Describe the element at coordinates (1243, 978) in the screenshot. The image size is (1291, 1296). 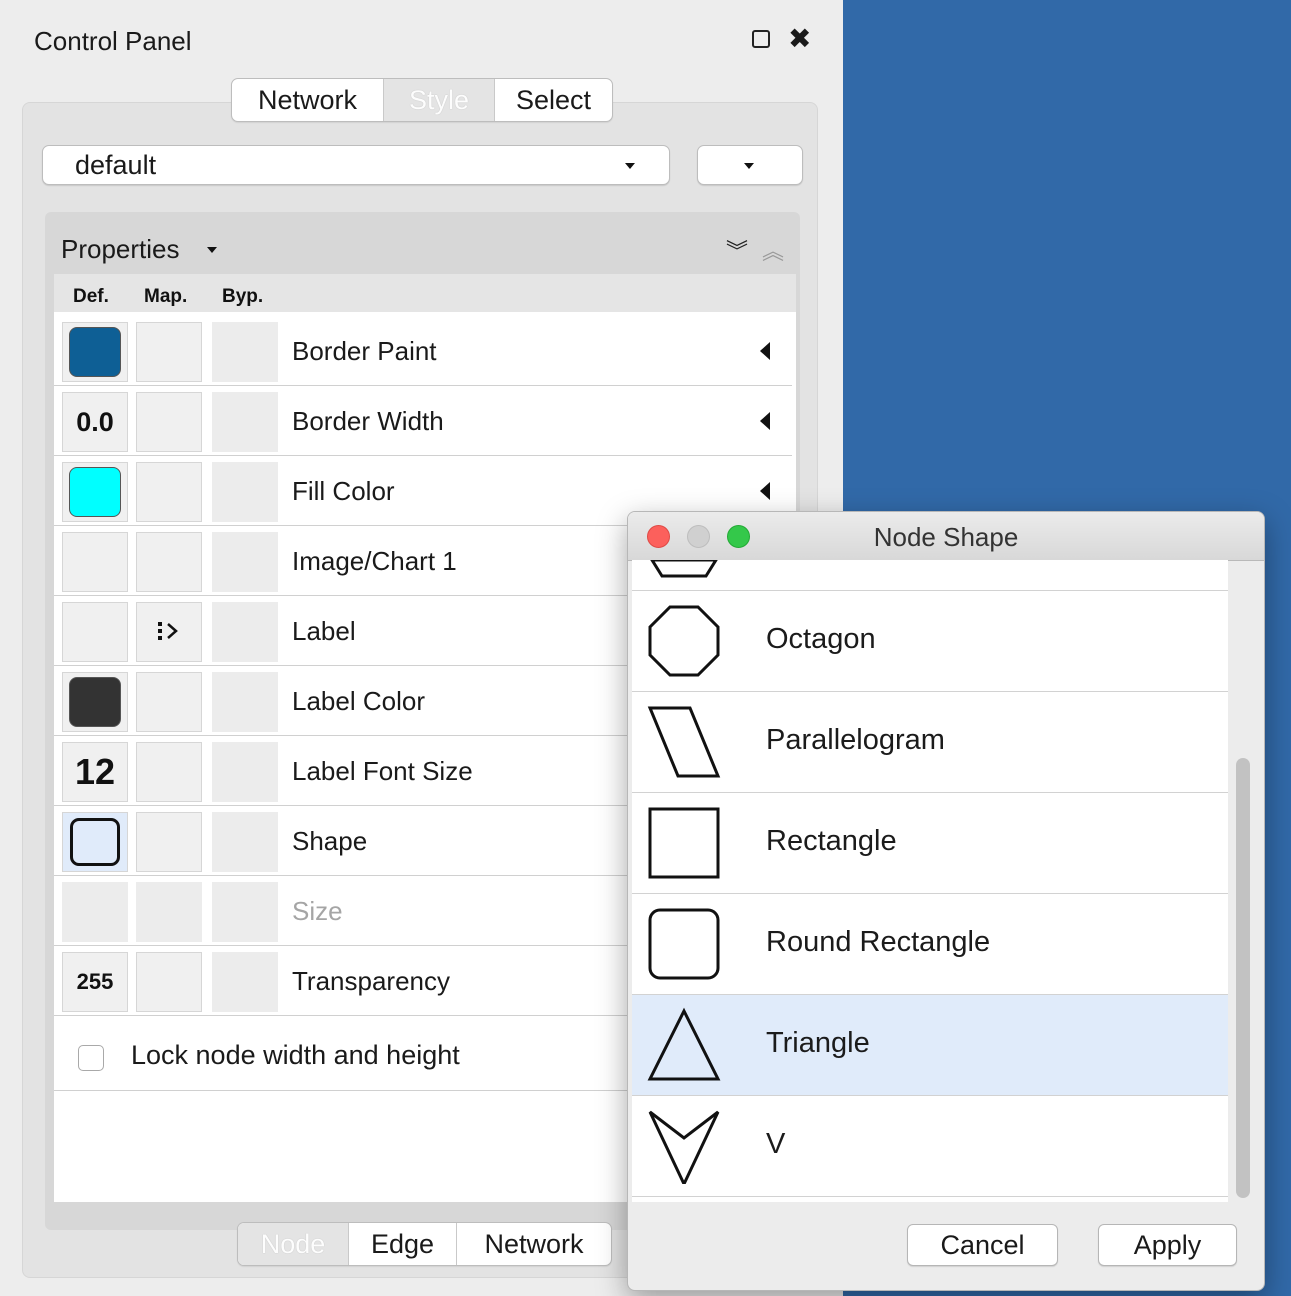
I see `scrollbar` at that location.